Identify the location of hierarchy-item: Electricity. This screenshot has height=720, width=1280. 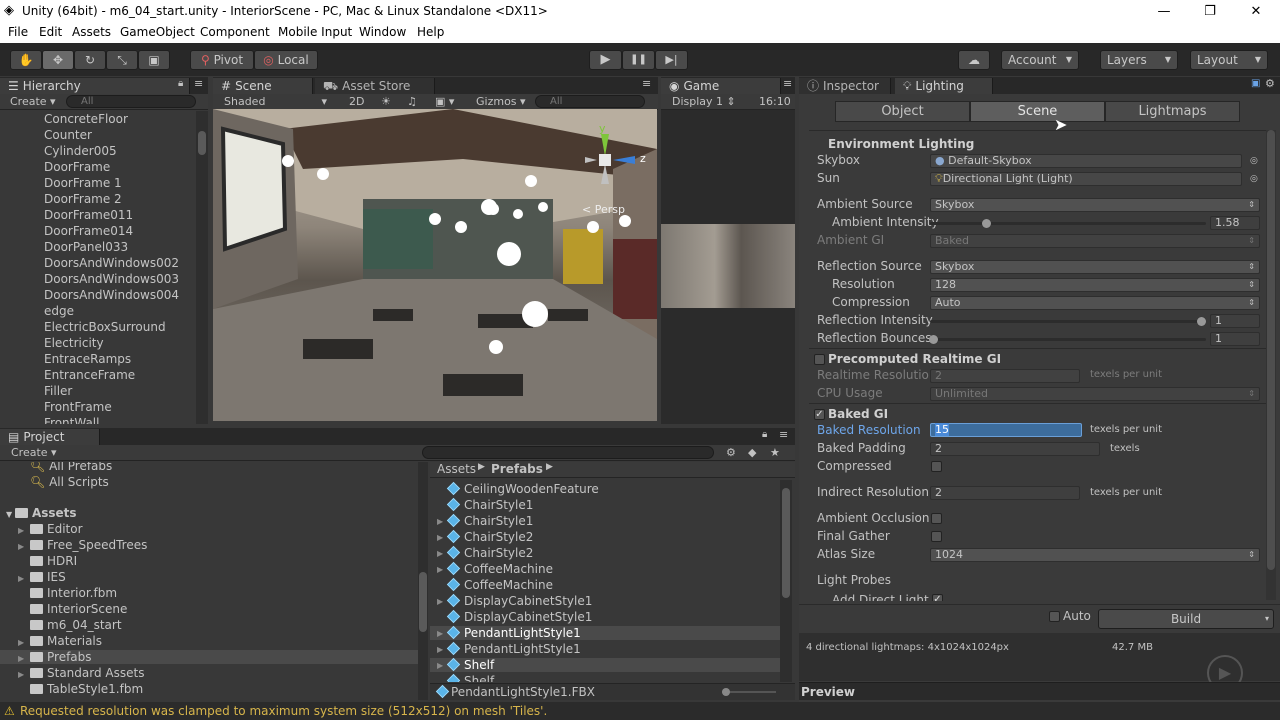
(74, 343).